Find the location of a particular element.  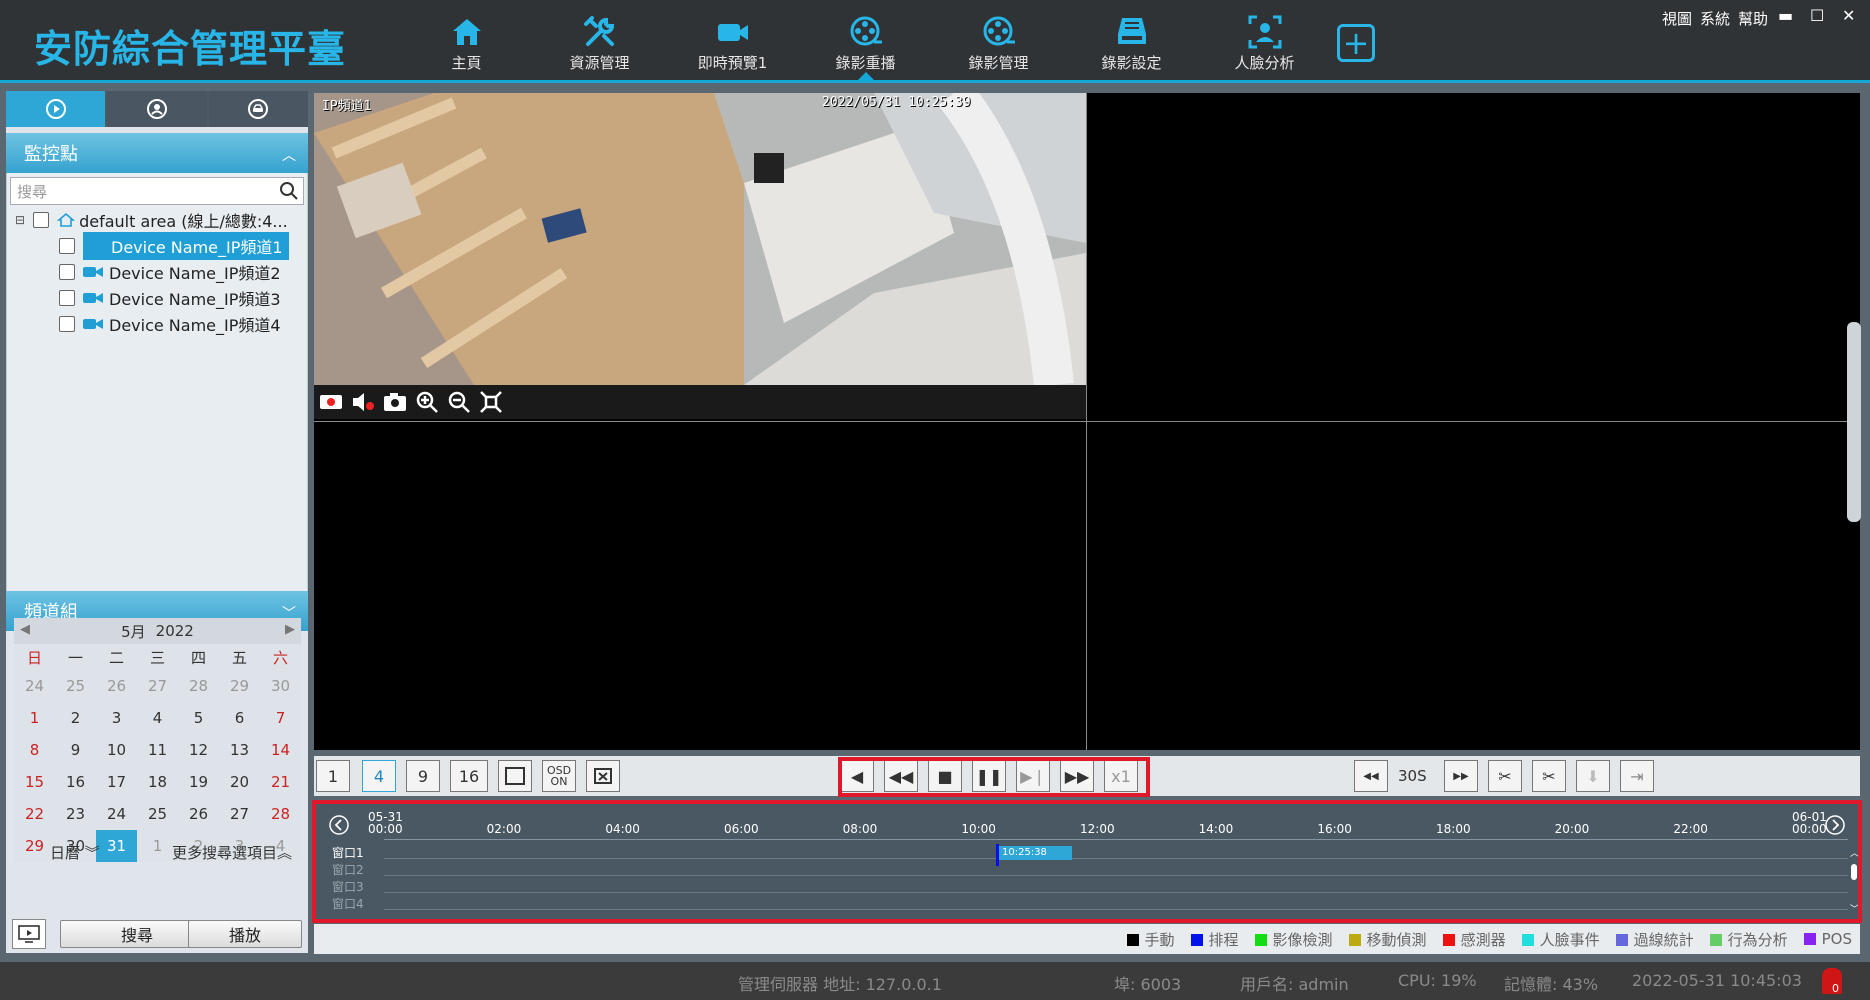

nav-face-analysis: 人臉分析 is located at coordinates (1264, 40).